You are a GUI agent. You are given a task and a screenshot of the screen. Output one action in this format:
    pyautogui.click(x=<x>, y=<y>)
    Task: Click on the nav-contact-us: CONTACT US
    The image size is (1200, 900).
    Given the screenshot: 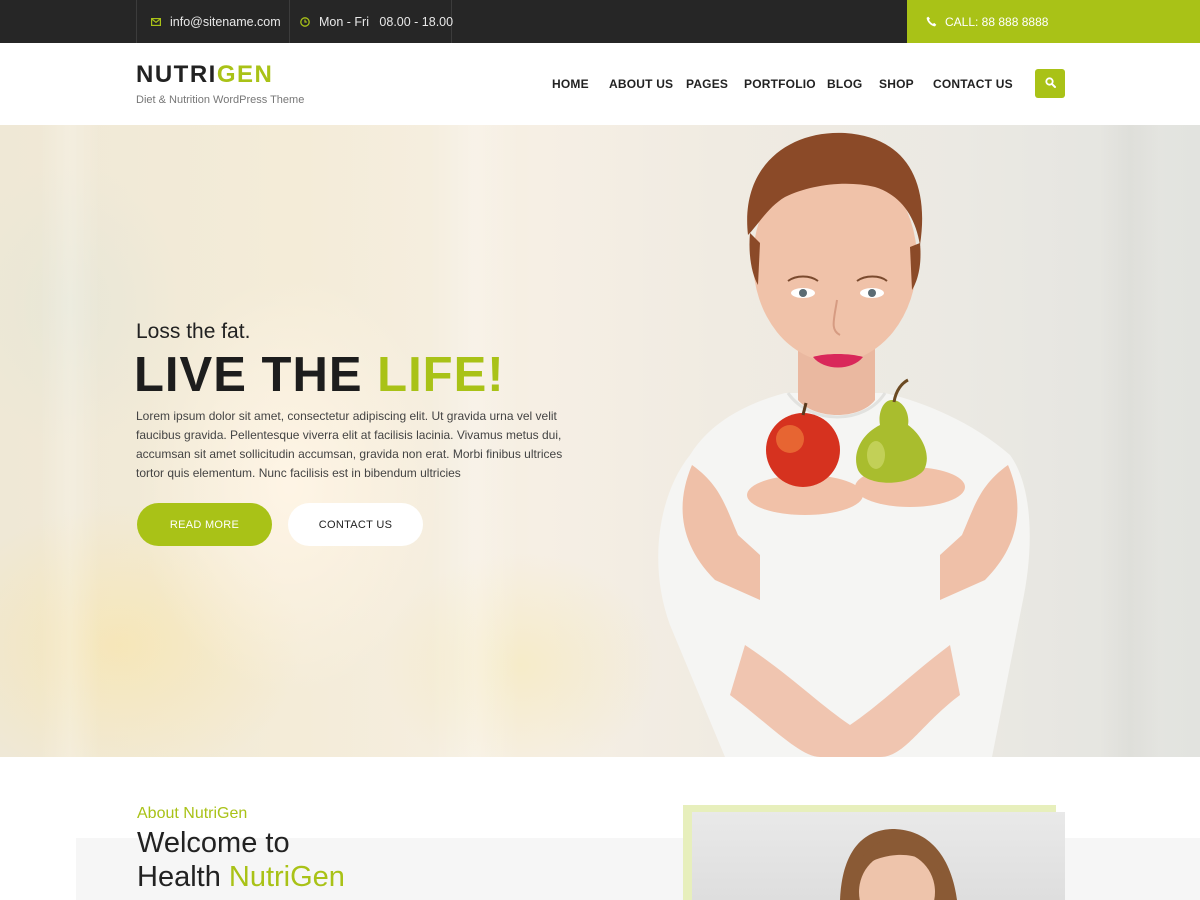 What is the action you would take?
    pyautogui.click(x=973, y=85)
    